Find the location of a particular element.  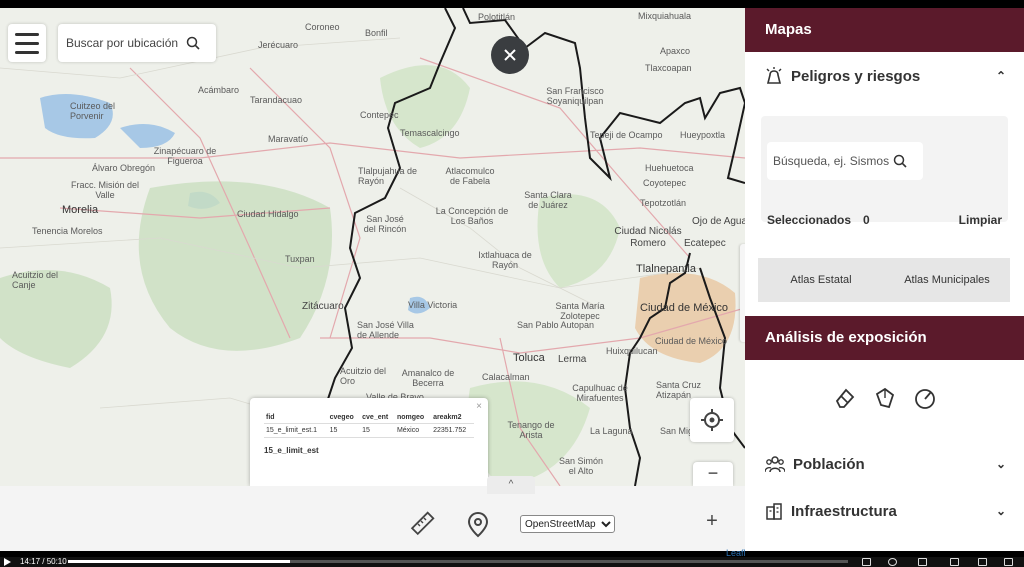

tab-atlas-municipales: Atlas Municipales is located at coordinates (947, 280).